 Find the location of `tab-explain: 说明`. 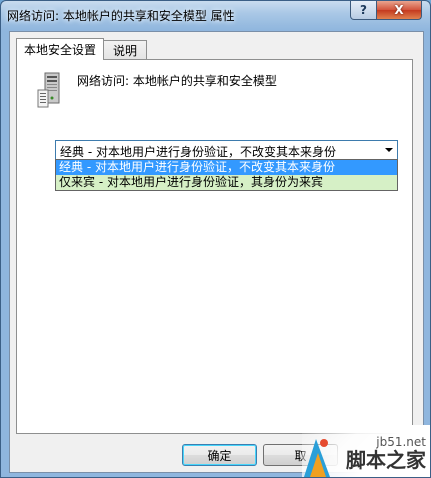

tab-explain: 说明 is located at coordinates (125, 50).